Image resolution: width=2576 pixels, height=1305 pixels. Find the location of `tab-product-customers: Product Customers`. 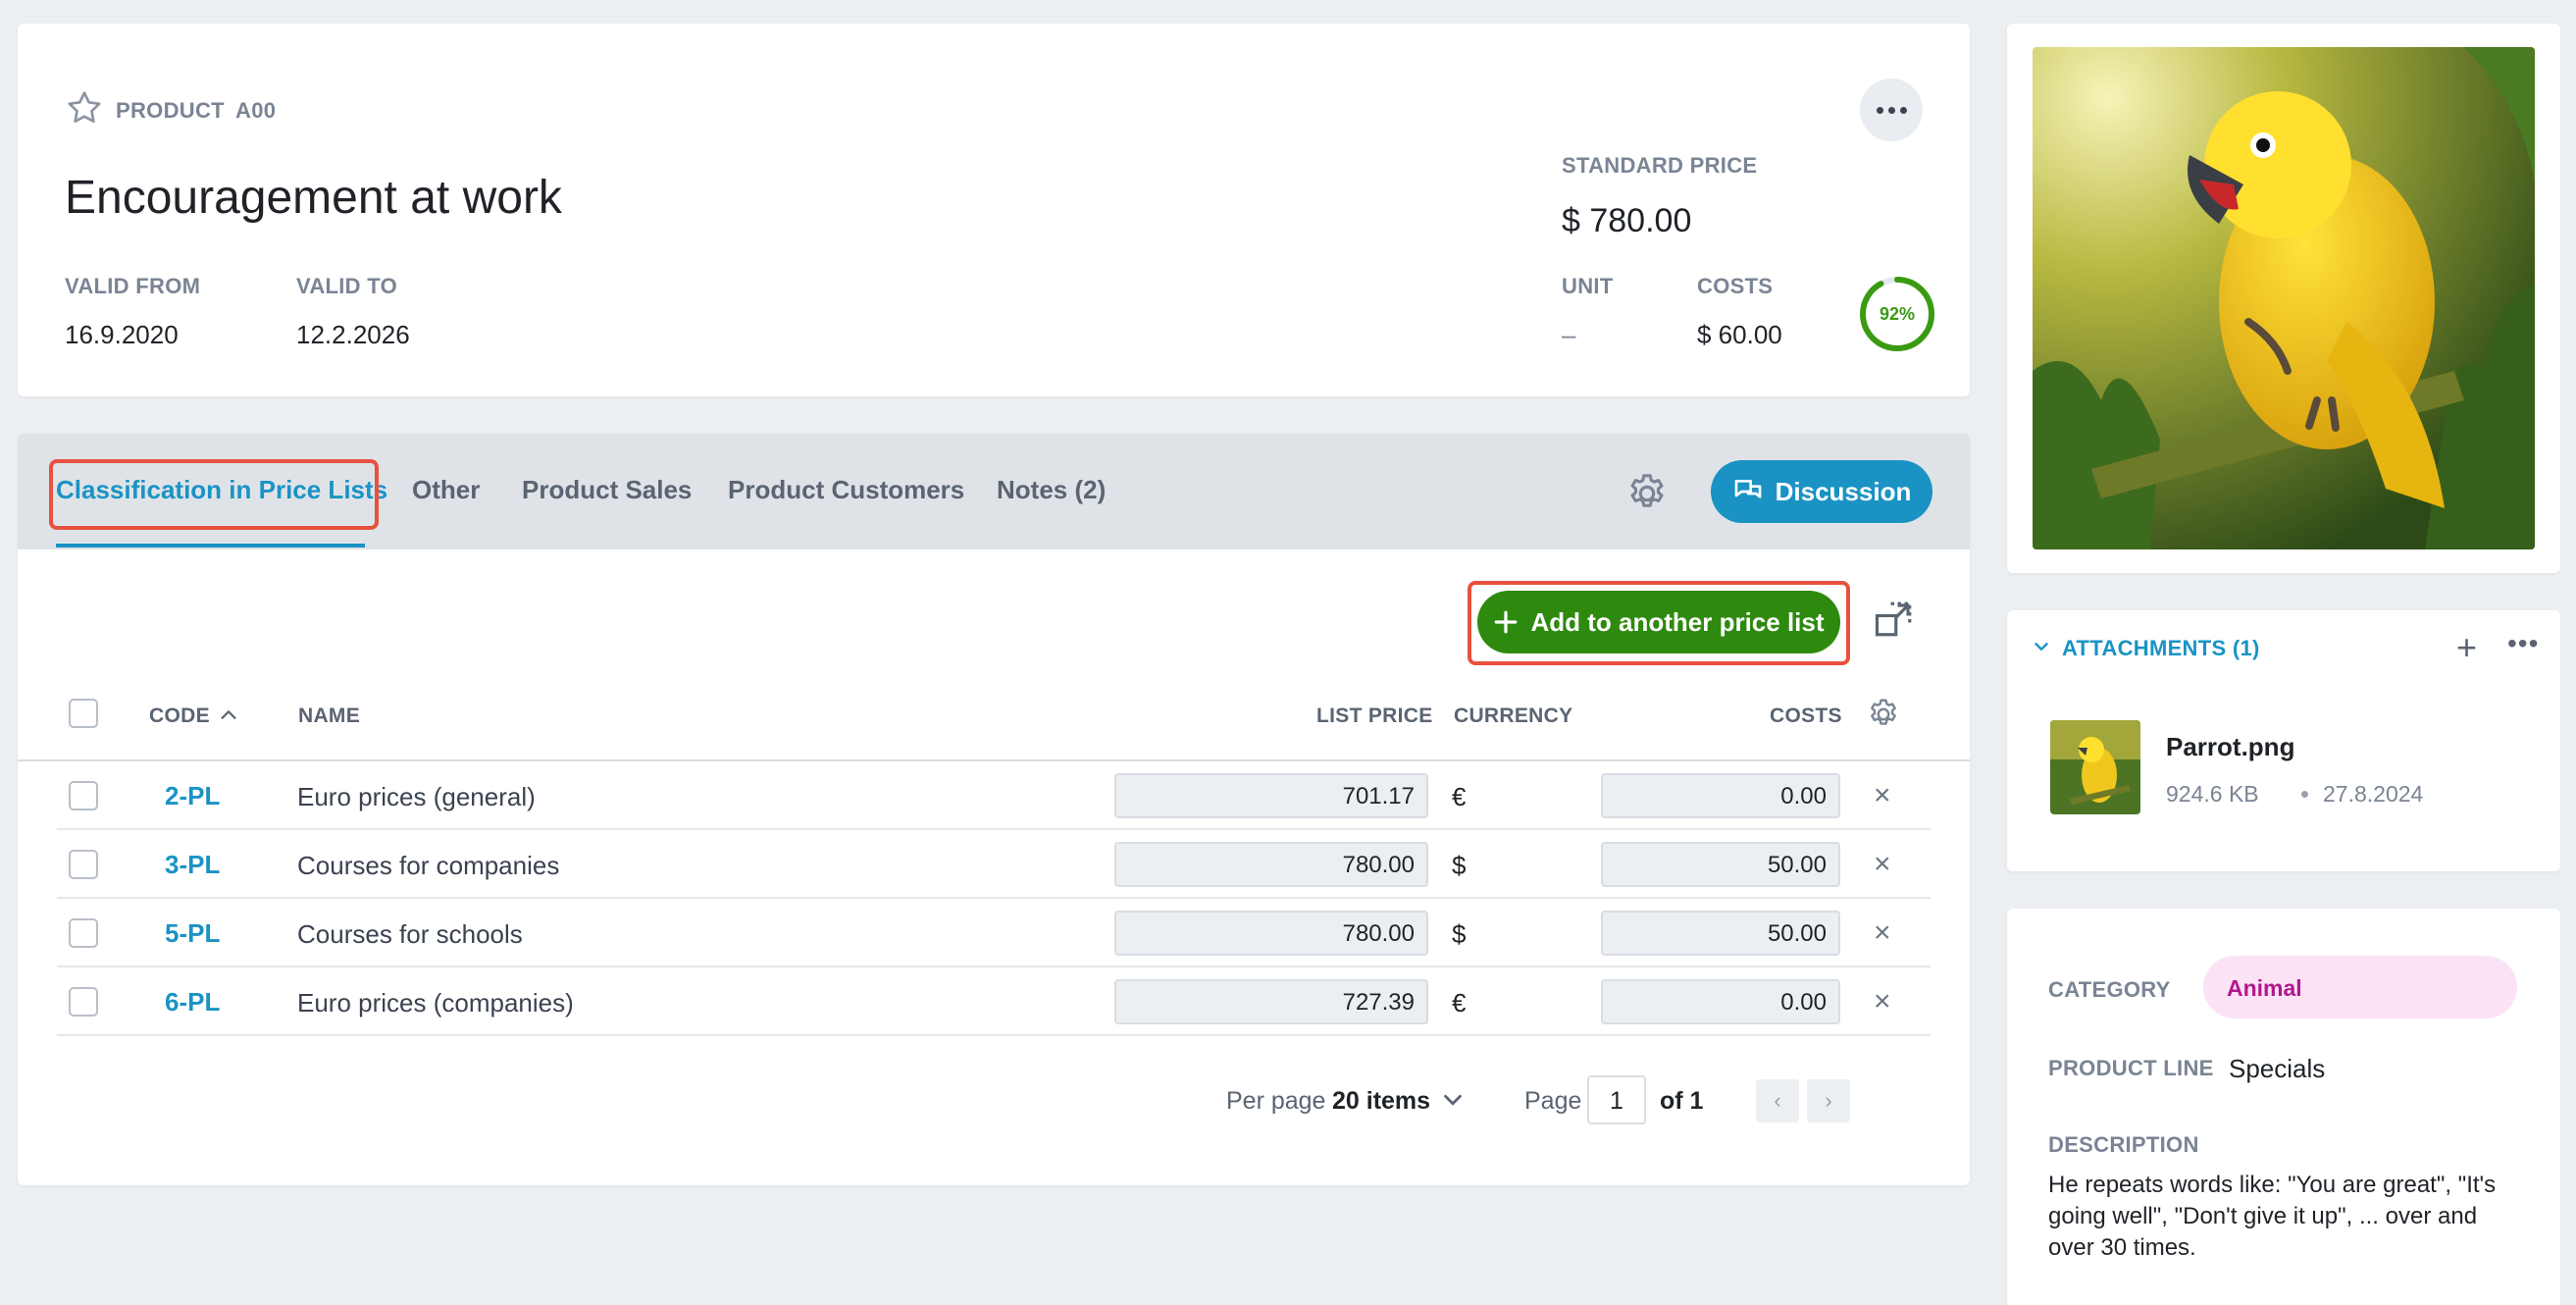

tab-product-customers: Product Customers is located at coordinates (846, 490).